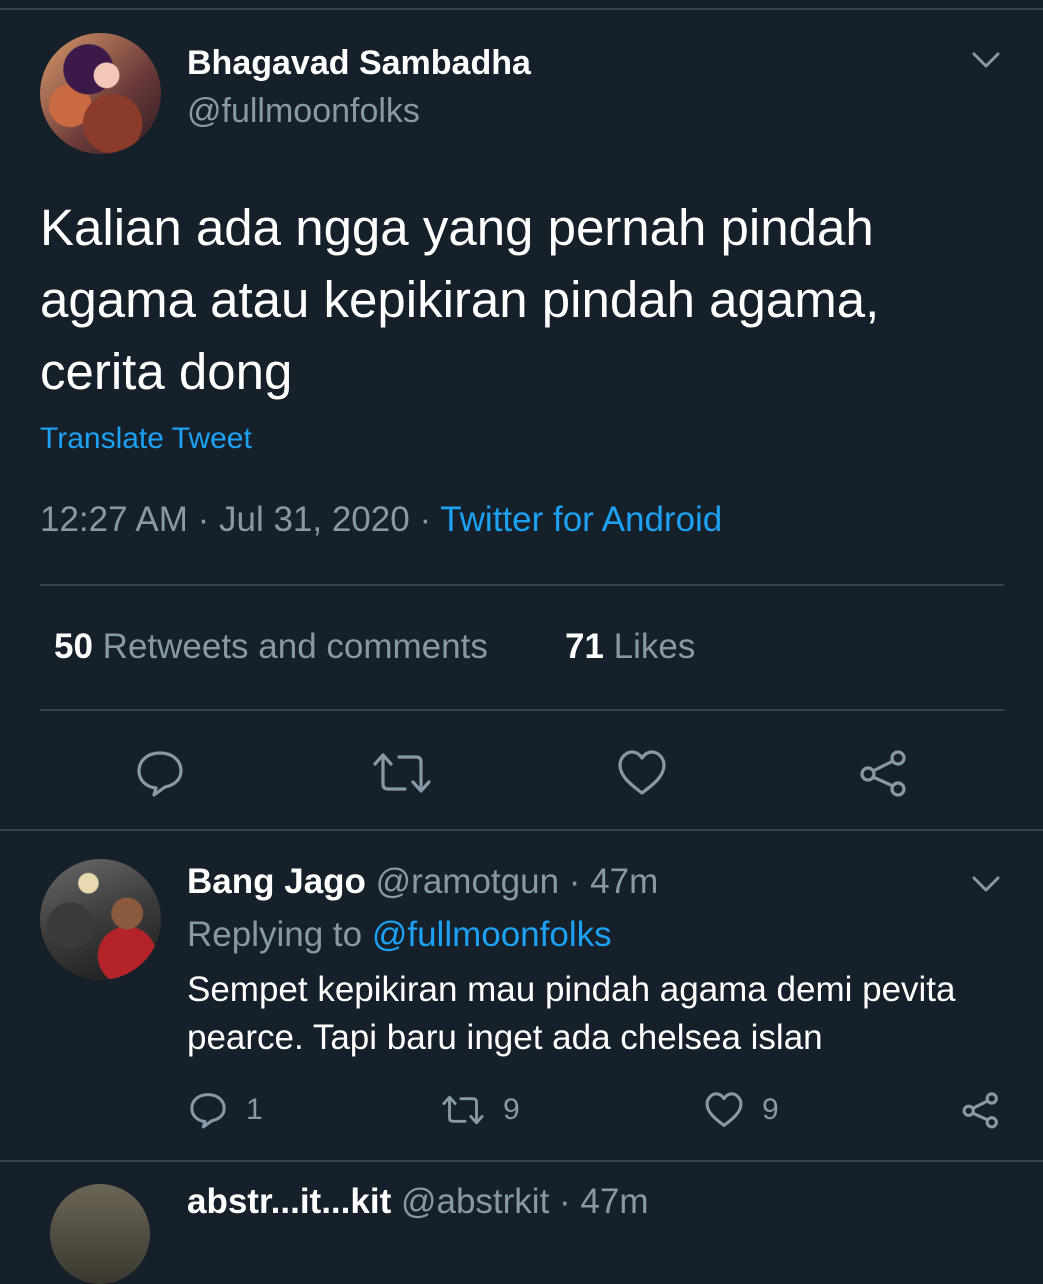  I want to click on likes-count: 71, so click(584, 646).